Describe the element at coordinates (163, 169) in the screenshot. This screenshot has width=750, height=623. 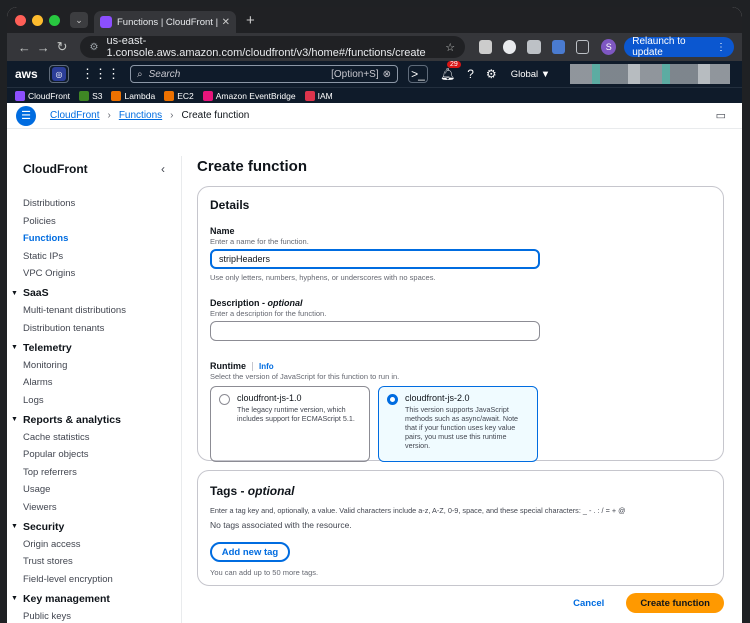
I see `collapse-sidebar-icon: ‹` at that location.